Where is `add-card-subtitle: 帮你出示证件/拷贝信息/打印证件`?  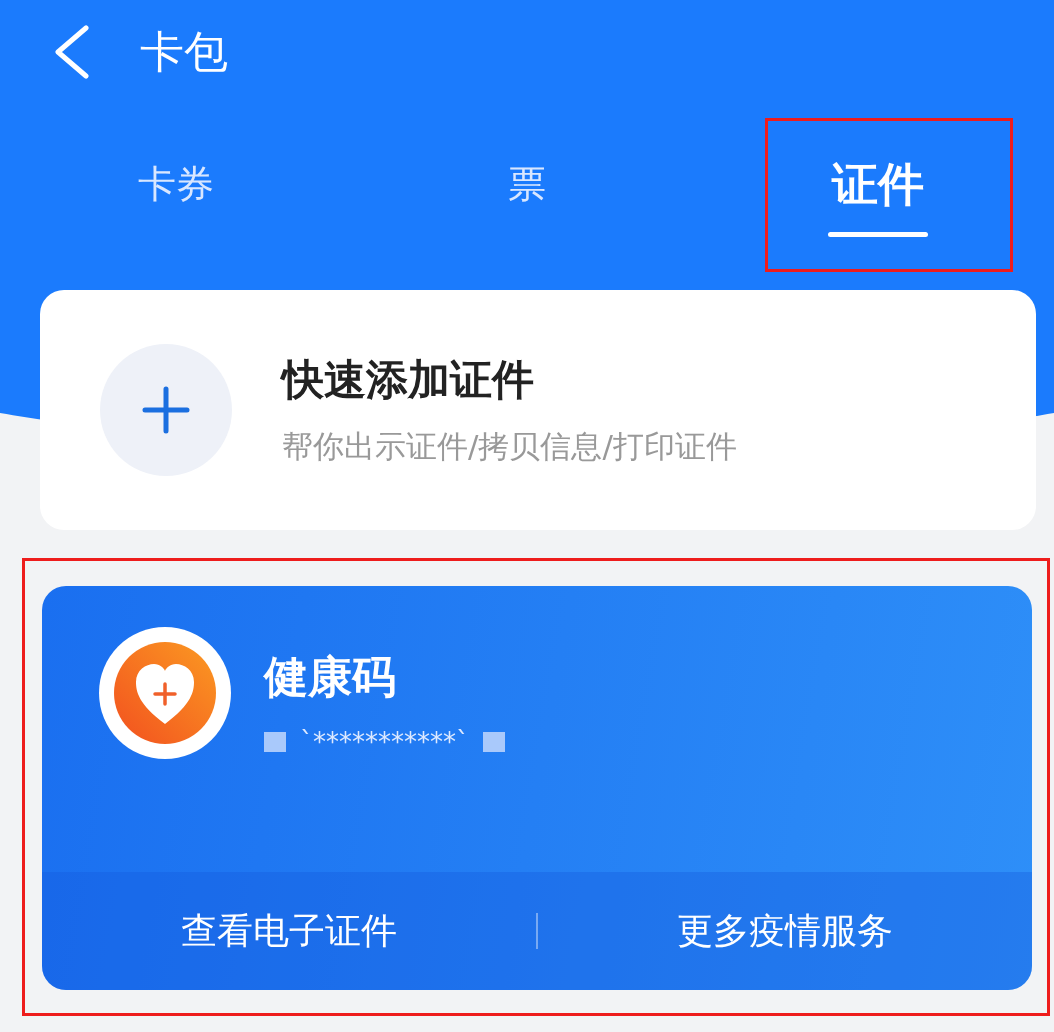
add-card-subtitle: 帮你出示证件/拷贝信息/打印证件 is located at coordinates (509, 446).